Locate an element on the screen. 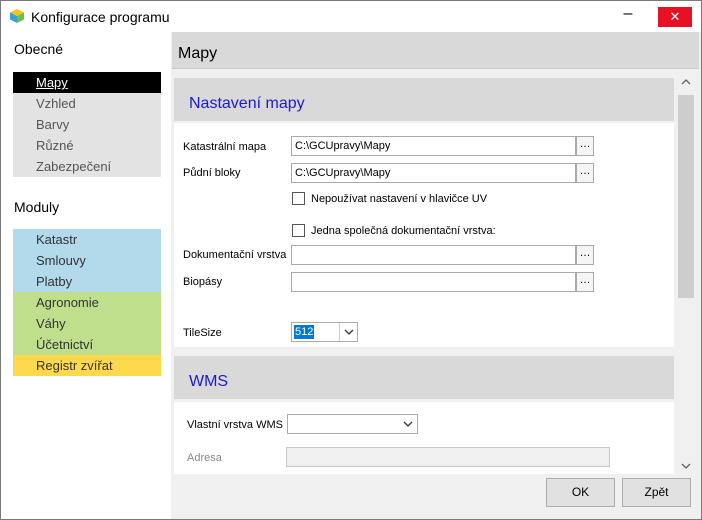 Image resolution: width=702 pixels, height=520 pixels. close-icon: ✕ is located at coordinates (675, 16).